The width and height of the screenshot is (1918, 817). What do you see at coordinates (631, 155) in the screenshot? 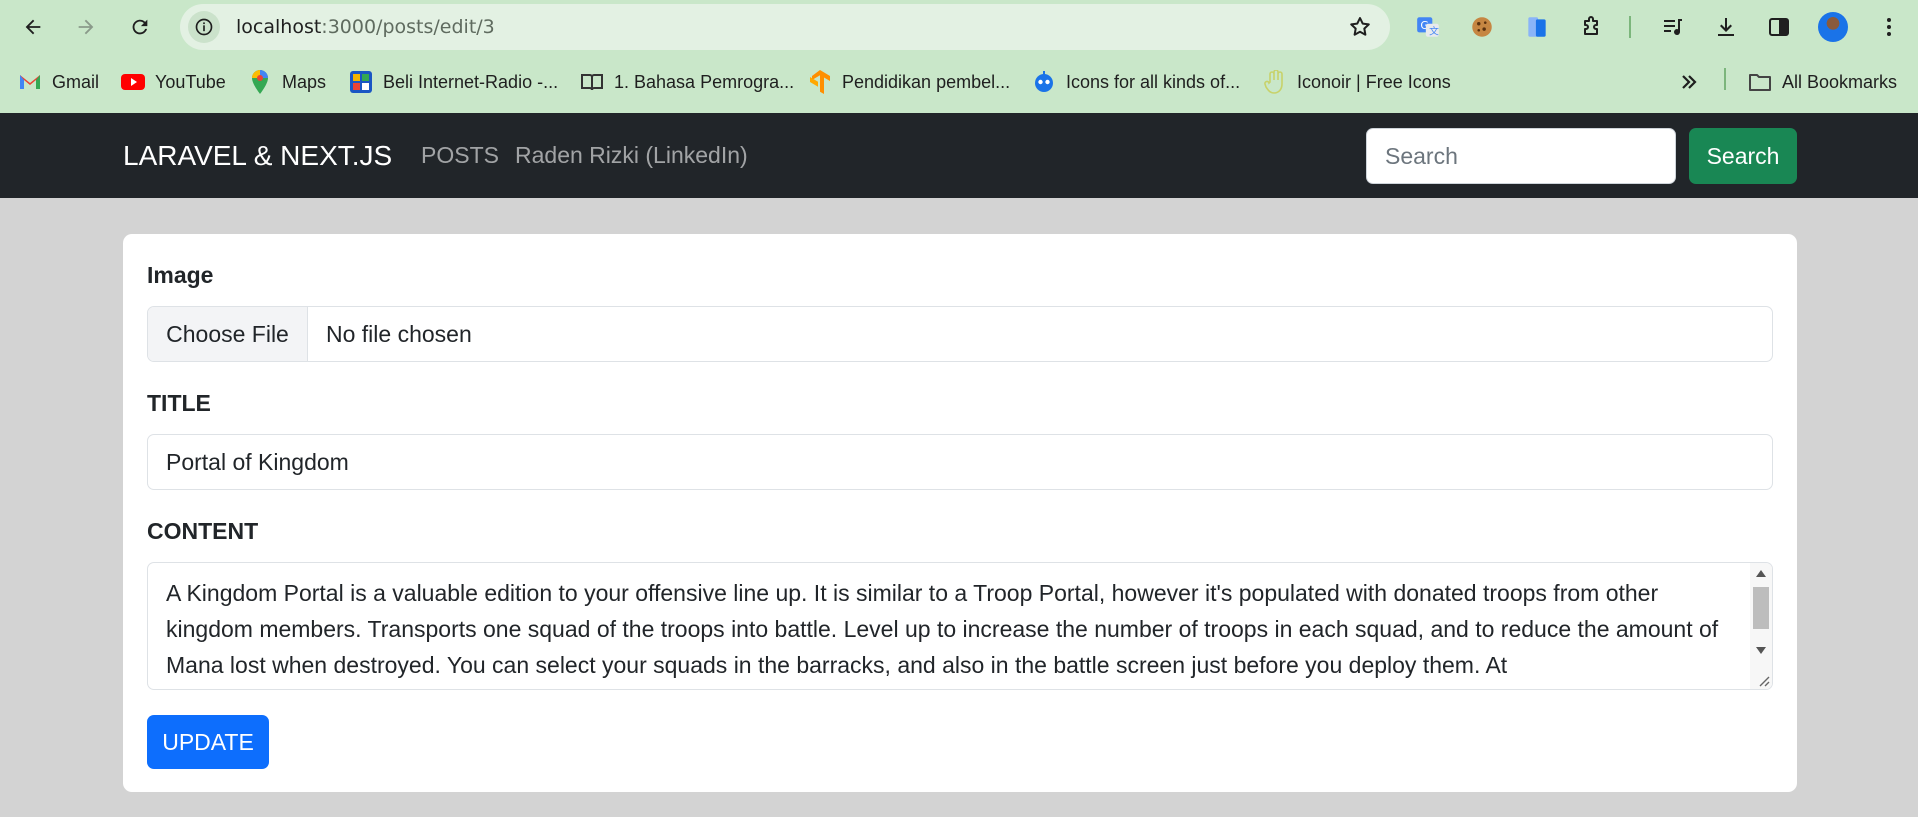
I see `nav-link-linkedin: Raden Rizki (LinkedIn)` at bounding box center [631, 155].